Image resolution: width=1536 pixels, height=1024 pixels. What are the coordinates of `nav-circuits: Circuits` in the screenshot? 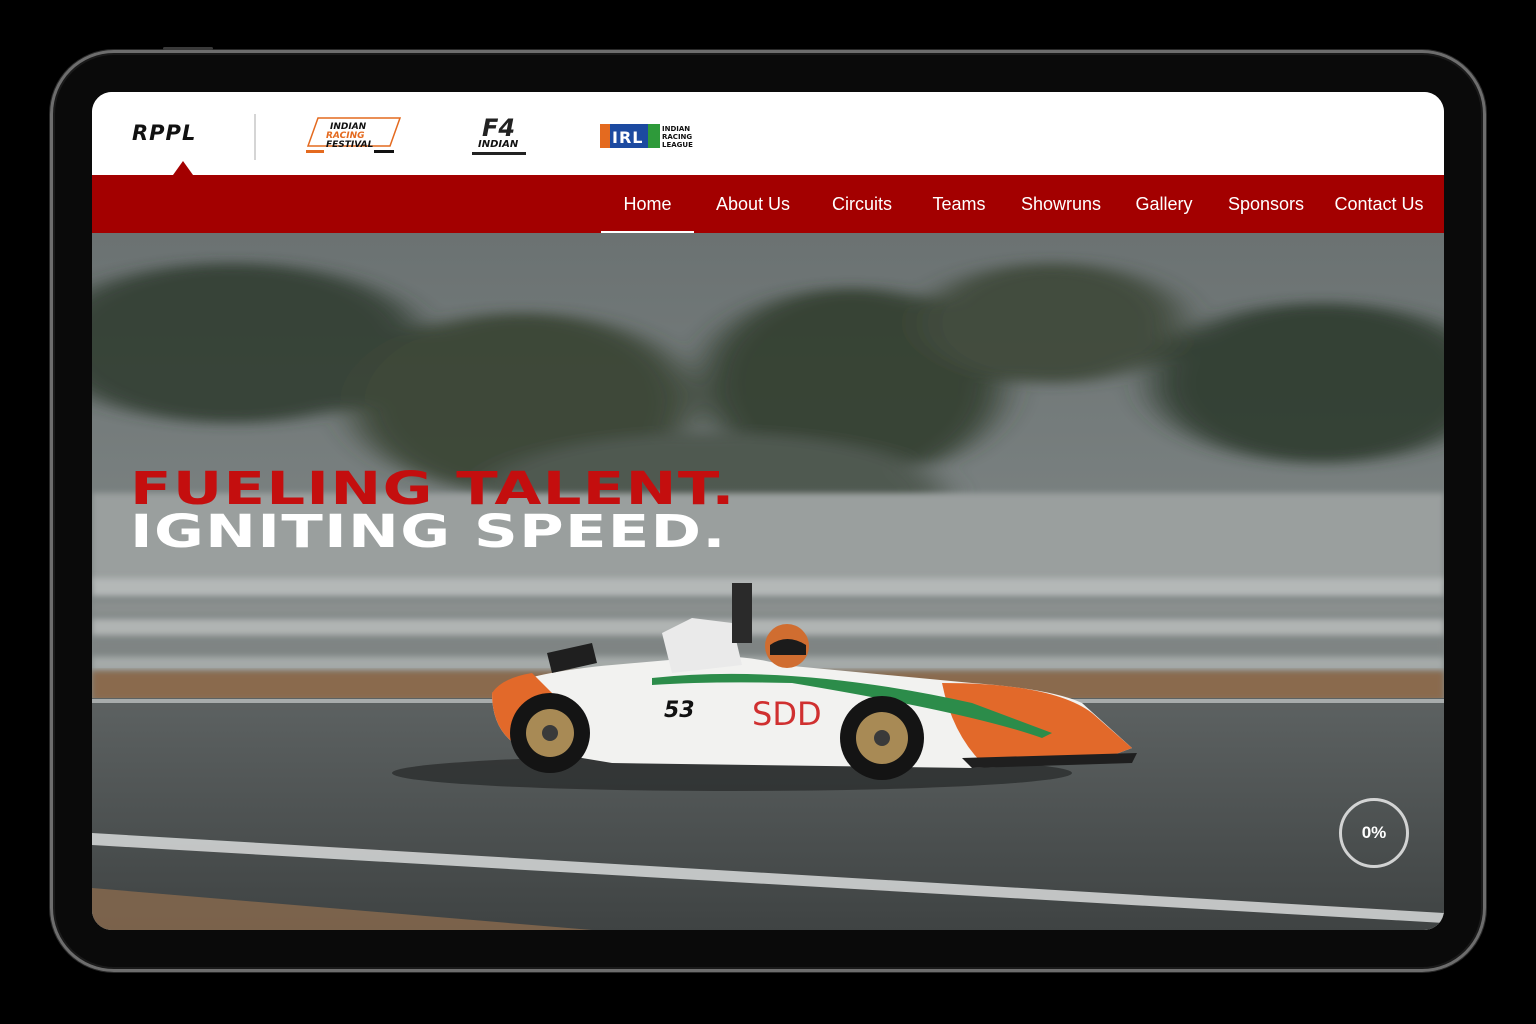 It's located at (862, 204).